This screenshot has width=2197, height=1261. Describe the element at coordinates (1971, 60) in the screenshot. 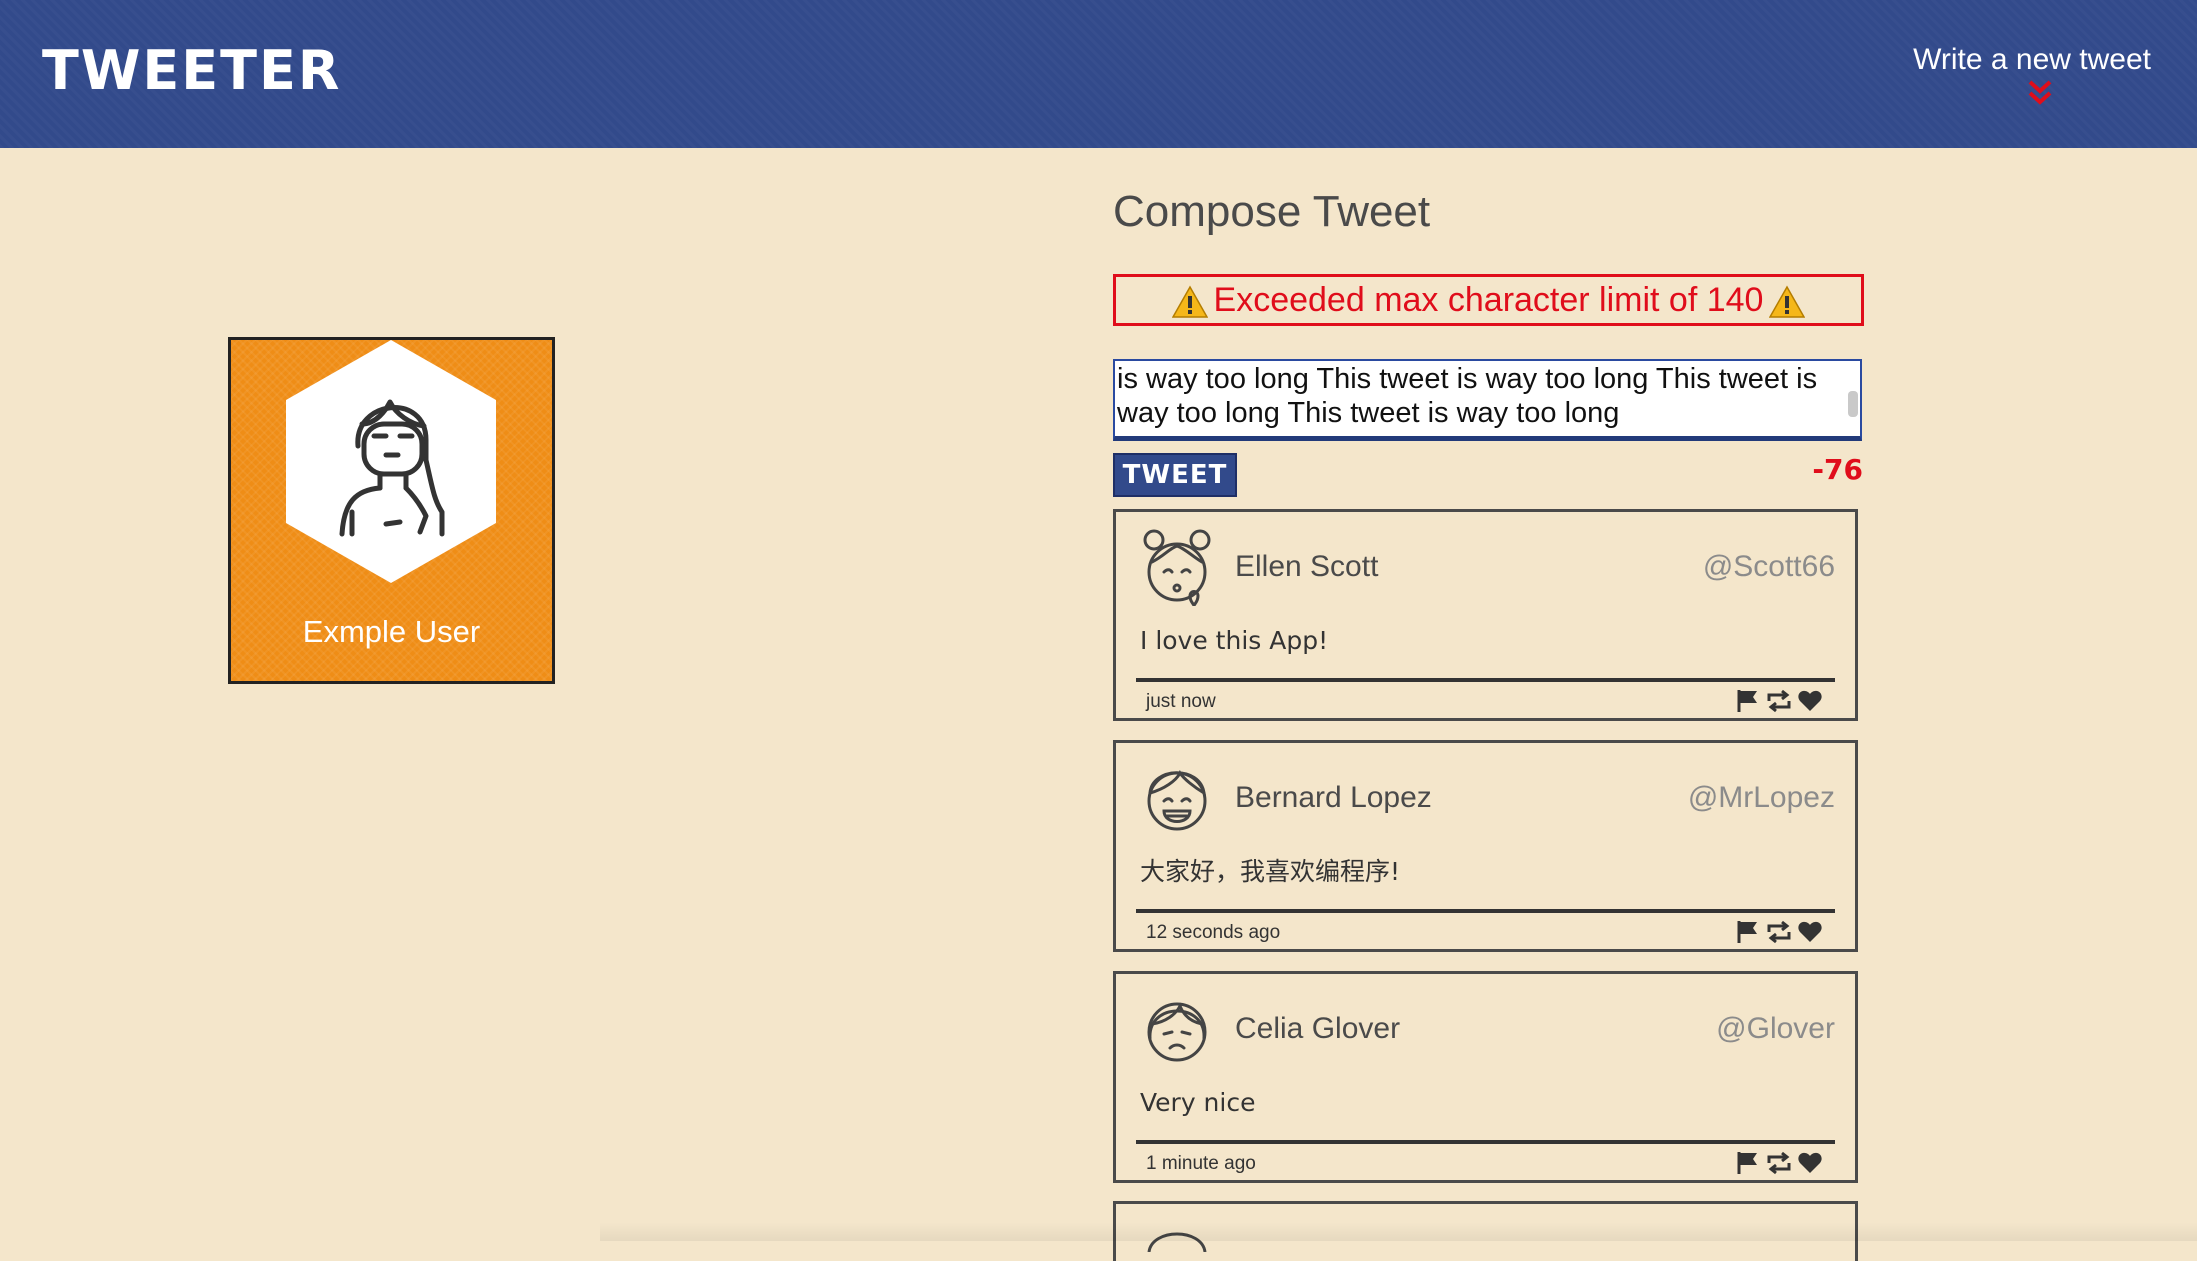

I see `write-new-tweet-link: Write a new tweet` at that location.